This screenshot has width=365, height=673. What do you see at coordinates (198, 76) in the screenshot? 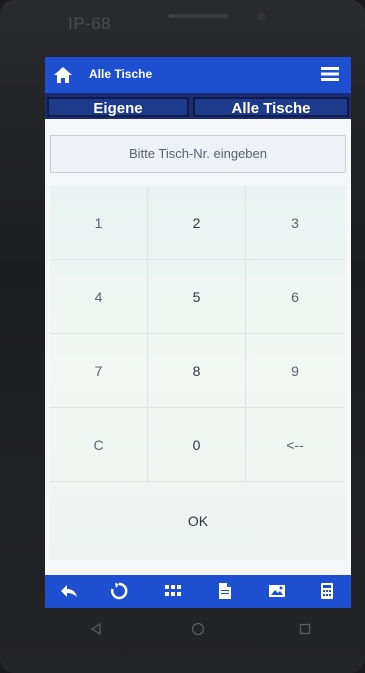
I see `app-header: Alle Tische` at bounding box center [198, 76].